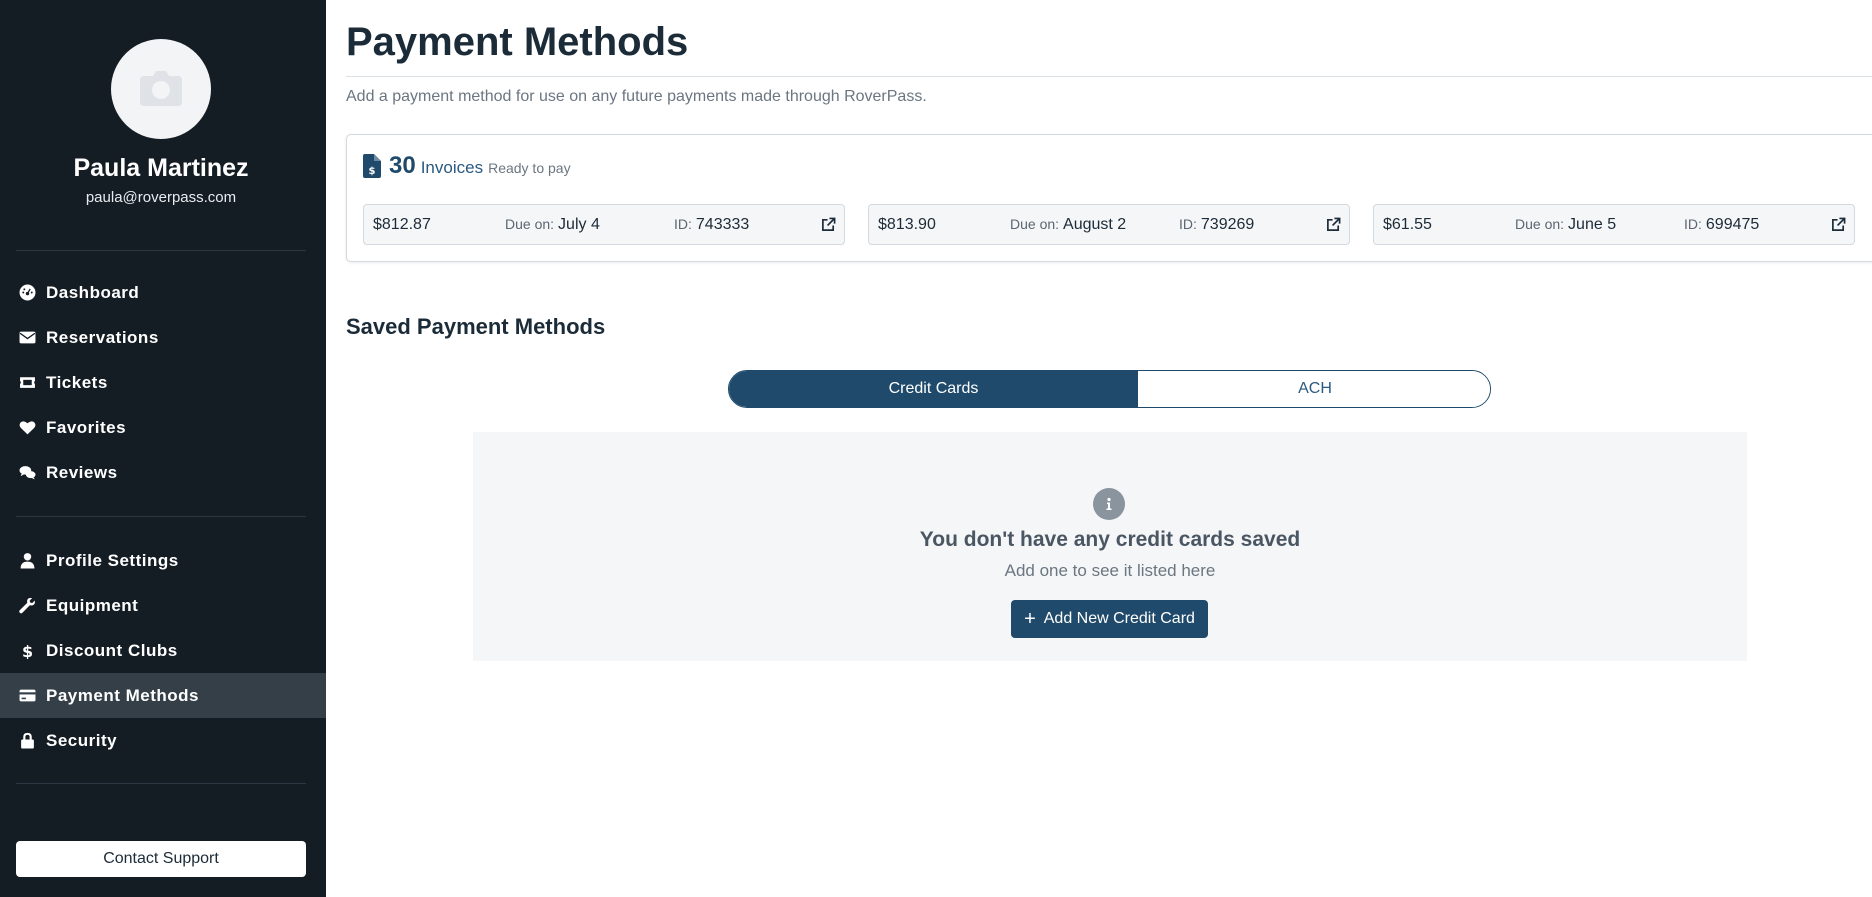 This screenshot has width=1872, height=897. Describe the element at coordinates (933, 389) in the screenshot. I see `tab-credit-cards: Credit Cards` at that location.